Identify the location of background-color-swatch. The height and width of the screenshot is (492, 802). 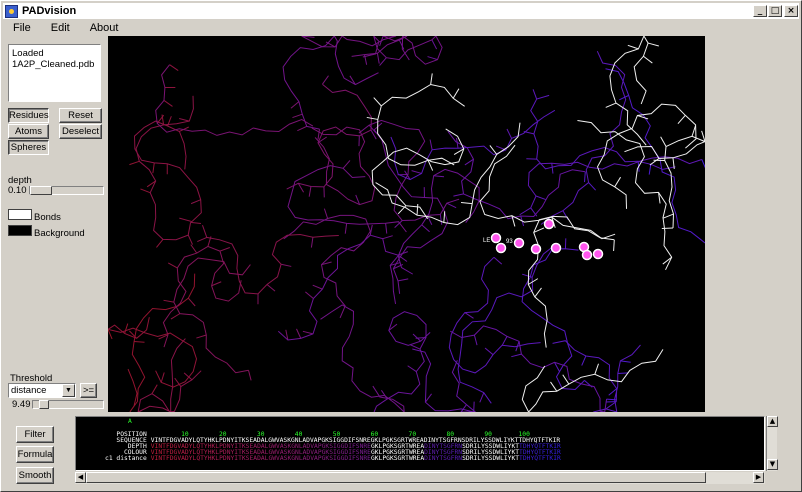
(20, 230).